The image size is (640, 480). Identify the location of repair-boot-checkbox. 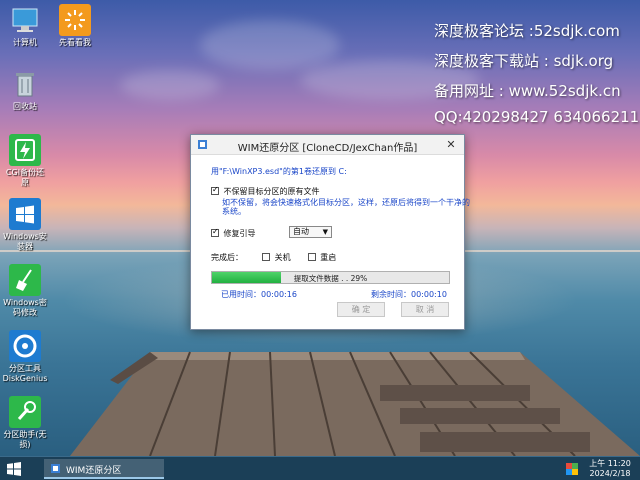
(215, 232).